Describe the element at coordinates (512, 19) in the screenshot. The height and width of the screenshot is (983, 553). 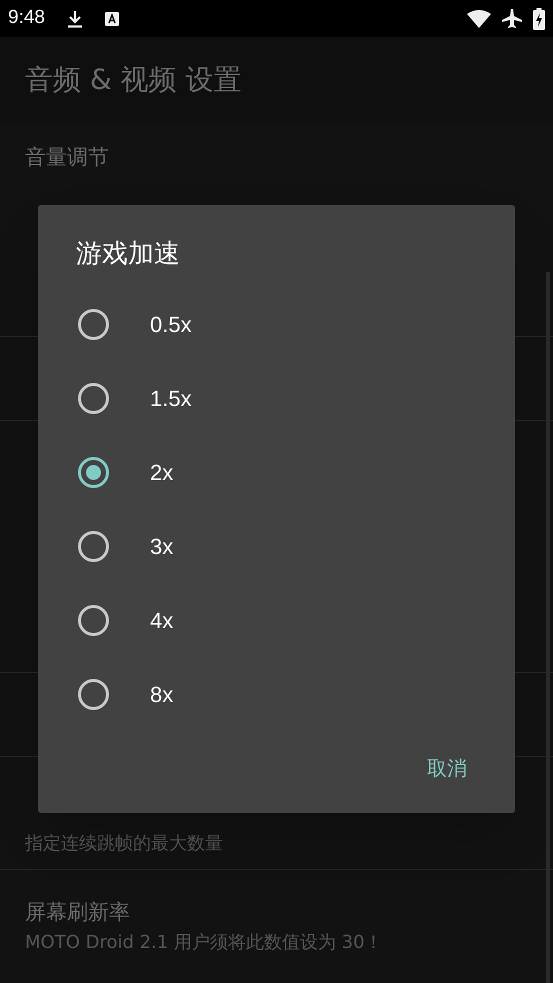
I see `airplane-icon` at that location.